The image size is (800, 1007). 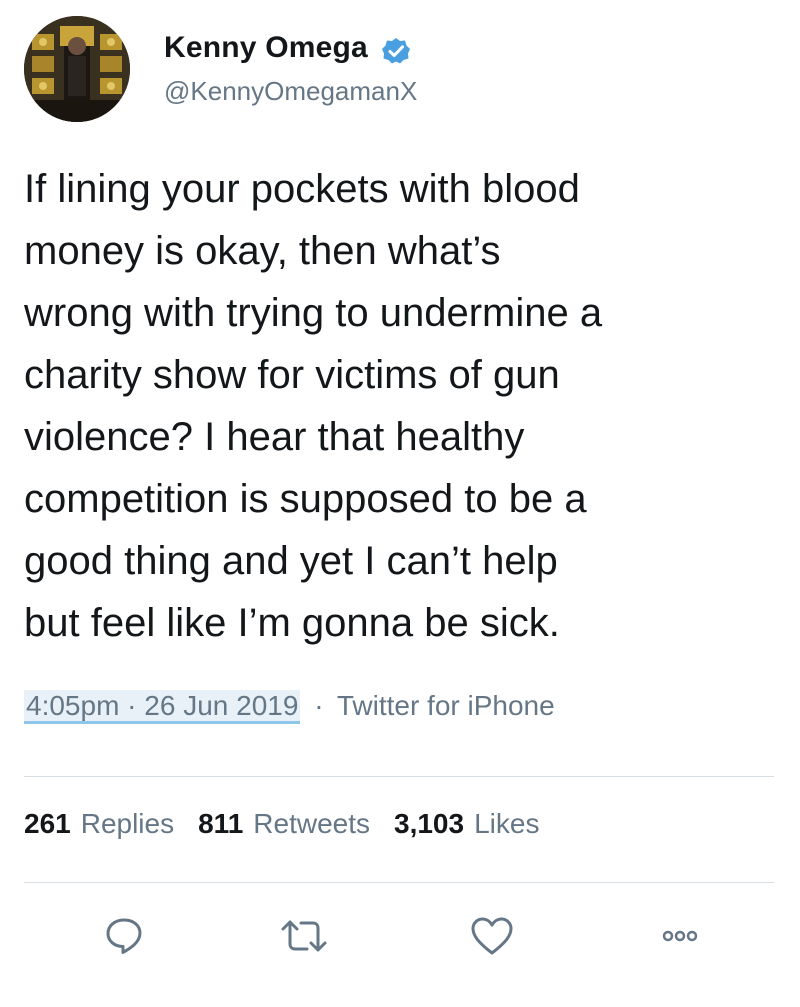 I want to click on heart-icon, so click(x=492, y=936).